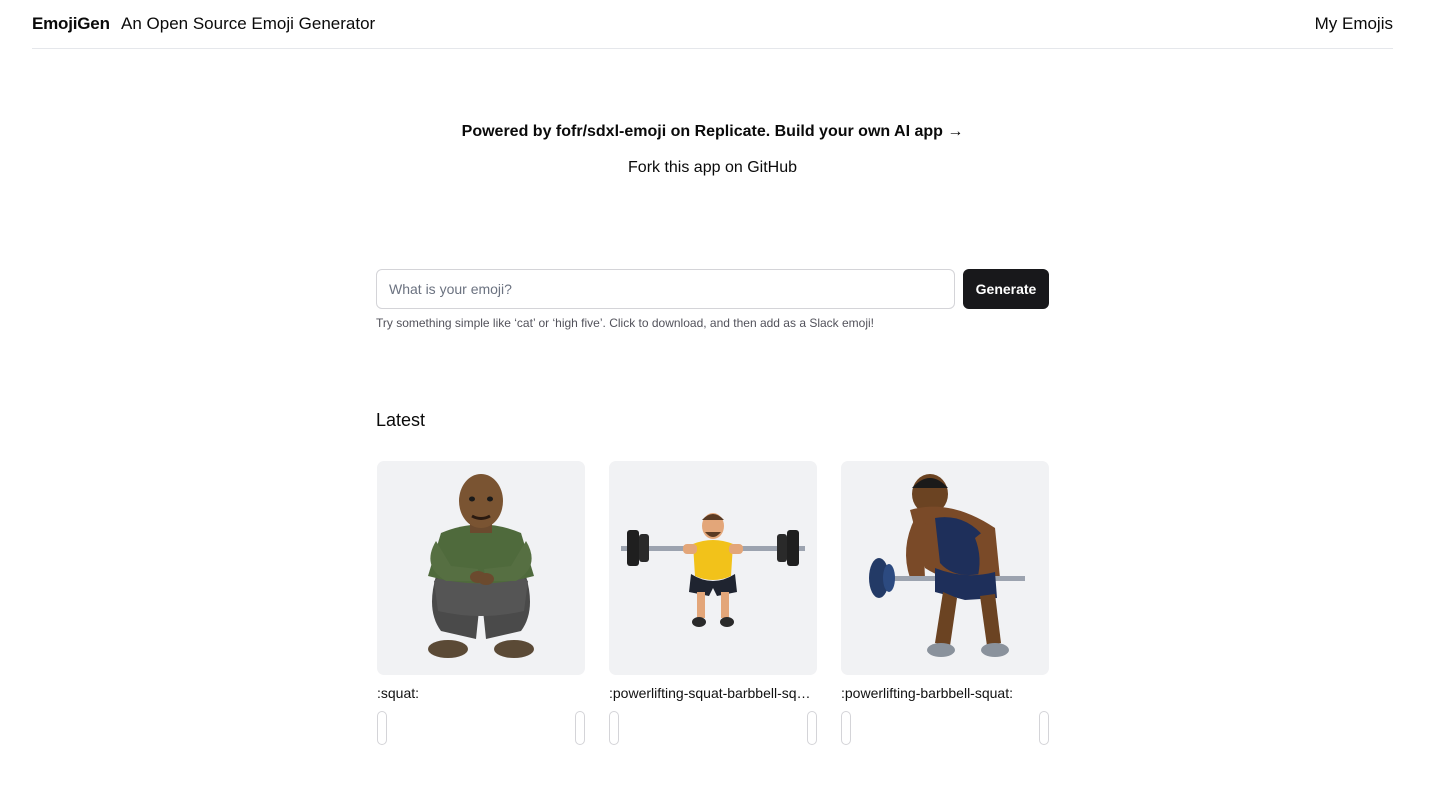  I want to click on barbell-squat-emoji, so click(713, 570).